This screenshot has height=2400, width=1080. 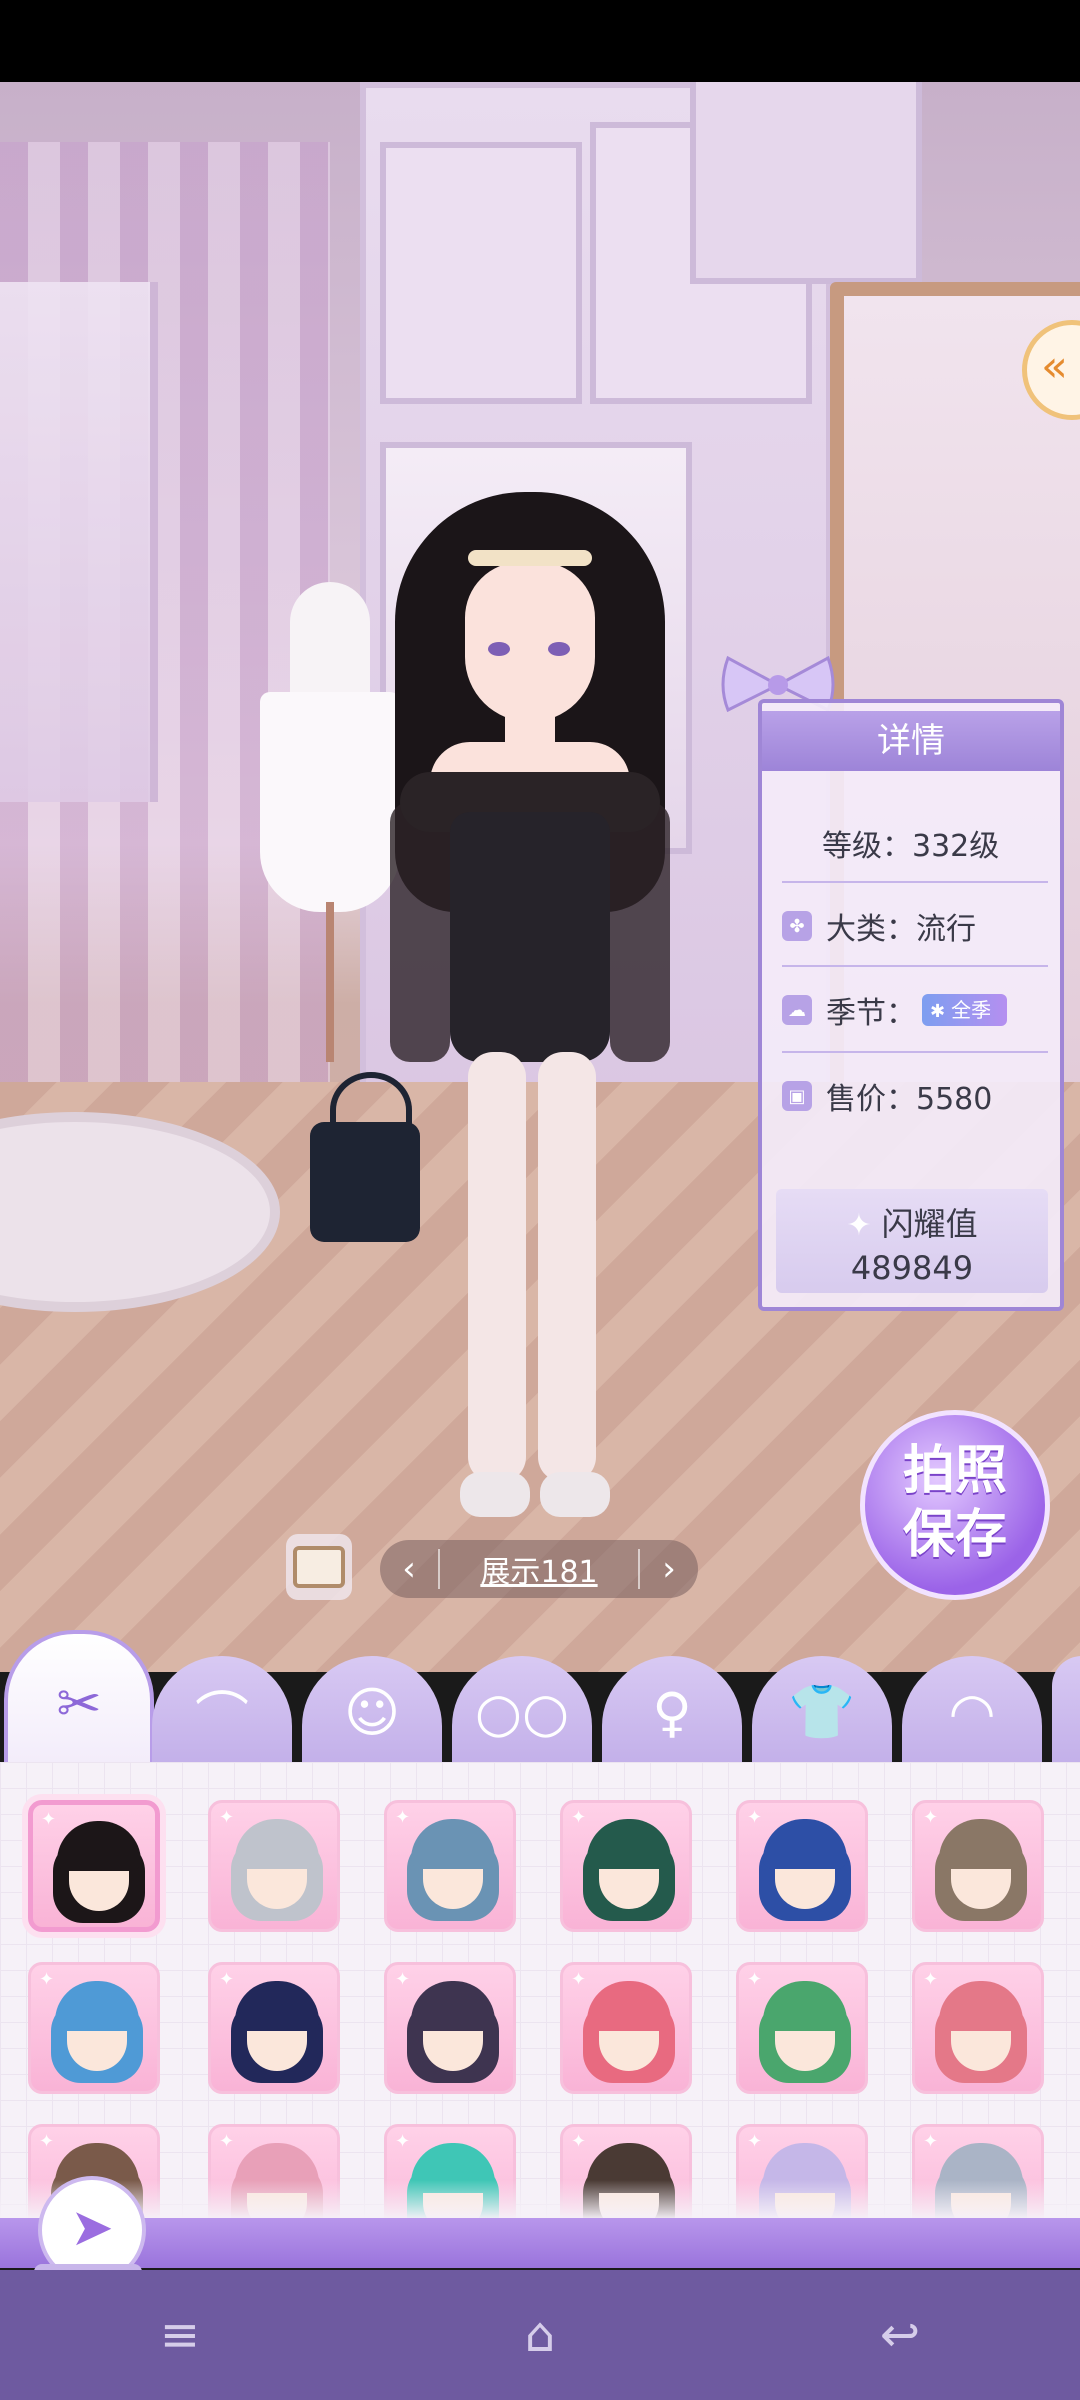 What do you see at coordinates (929, 1224) in the screenshot?
I see `shine-label: 闪耀值` at bounding box center [929, 1224].